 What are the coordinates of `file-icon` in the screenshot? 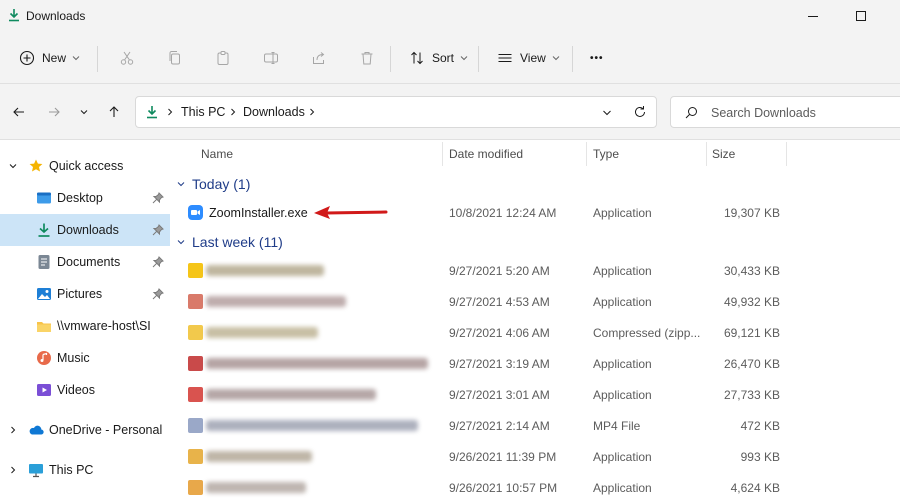 It's located at (195, 301).